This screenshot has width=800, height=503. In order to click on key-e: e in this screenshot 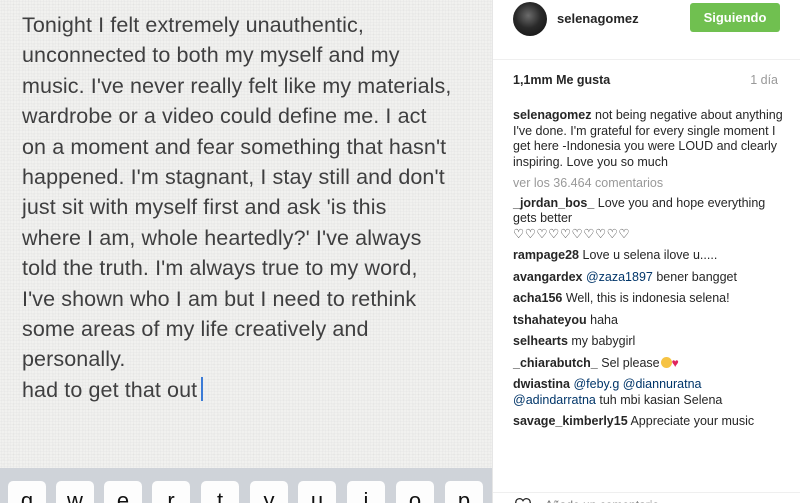, I will do `click(123, 492)`.